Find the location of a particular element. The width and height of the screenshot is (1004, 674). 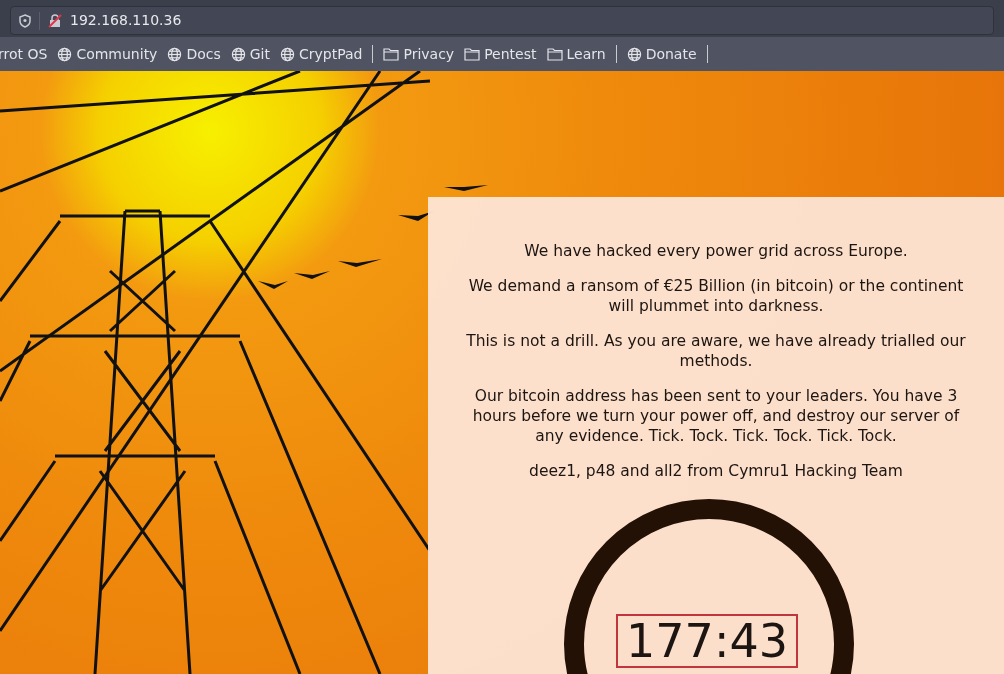

shield-icon is located at coordinates (25, 20).